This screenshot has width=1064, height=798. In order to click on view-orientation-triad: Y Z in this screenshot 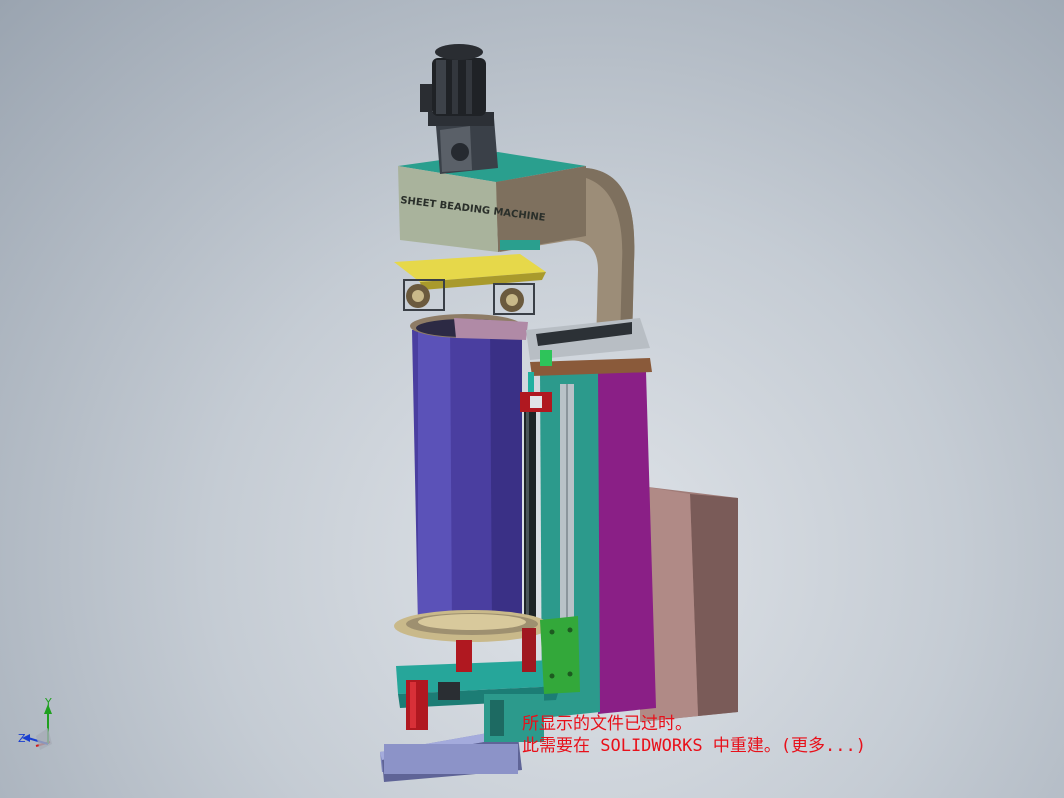, I will do `click(35, 723)`.